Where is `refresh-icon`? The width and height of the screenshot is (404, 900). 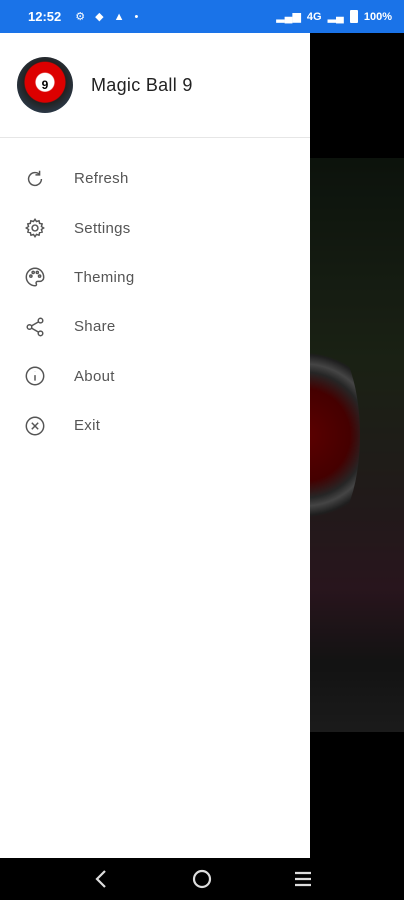 refresh-icon is located at coordinates (35, 179).